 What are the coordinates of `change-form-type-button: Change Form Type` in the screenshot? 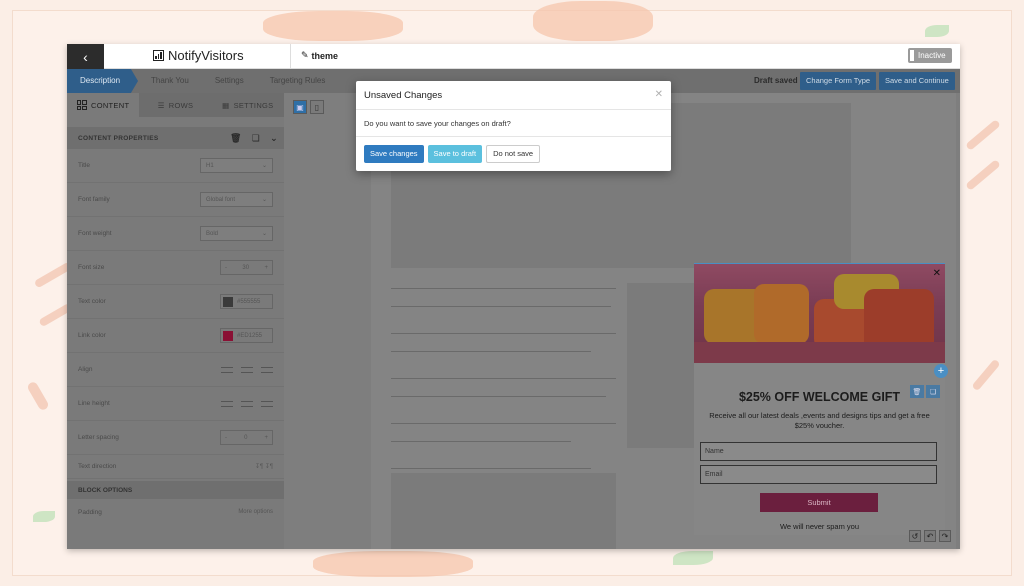 It's located at (838, 81).